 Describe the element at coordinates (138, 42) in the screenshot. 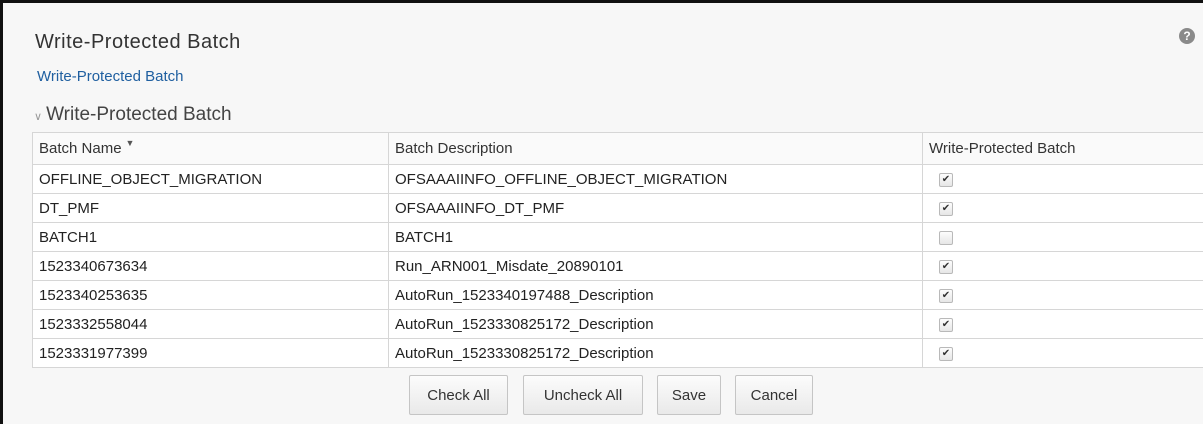

I see `page-title: Write-Protected Batch` at that location.